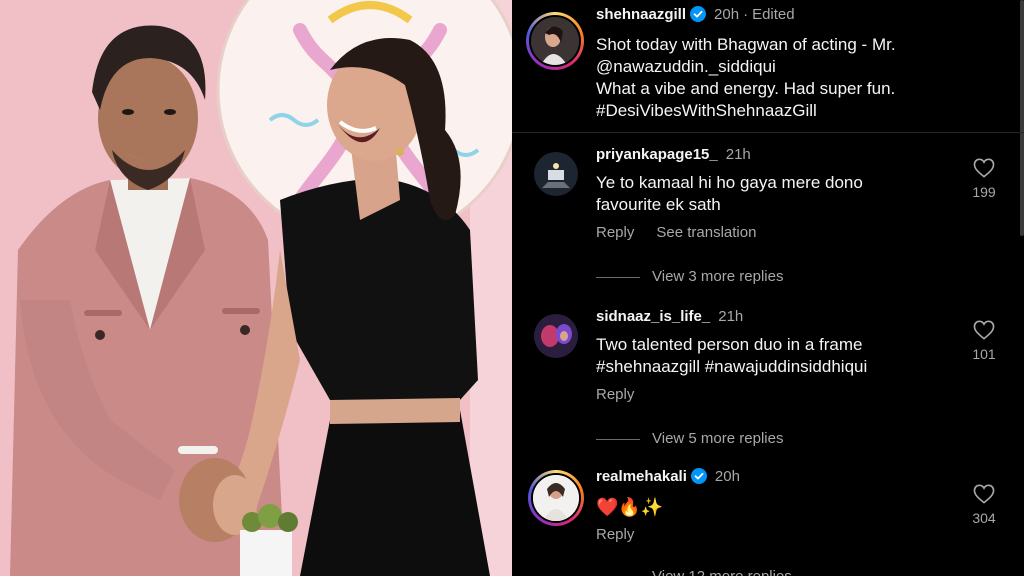 Image resolution: width=1024 pixels, height=576 pixels. What do you see at coordinates (1022, 118) in the screenshot?
I see `scrollbar` at bounding box center [1022, 118].